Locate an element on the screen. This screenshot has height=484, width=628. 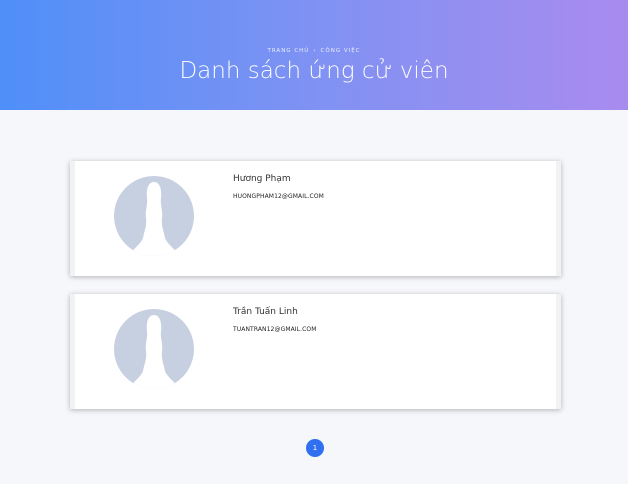
breadcrumb-current: CÔNG VIỆC is located at coordinates (340, 51).